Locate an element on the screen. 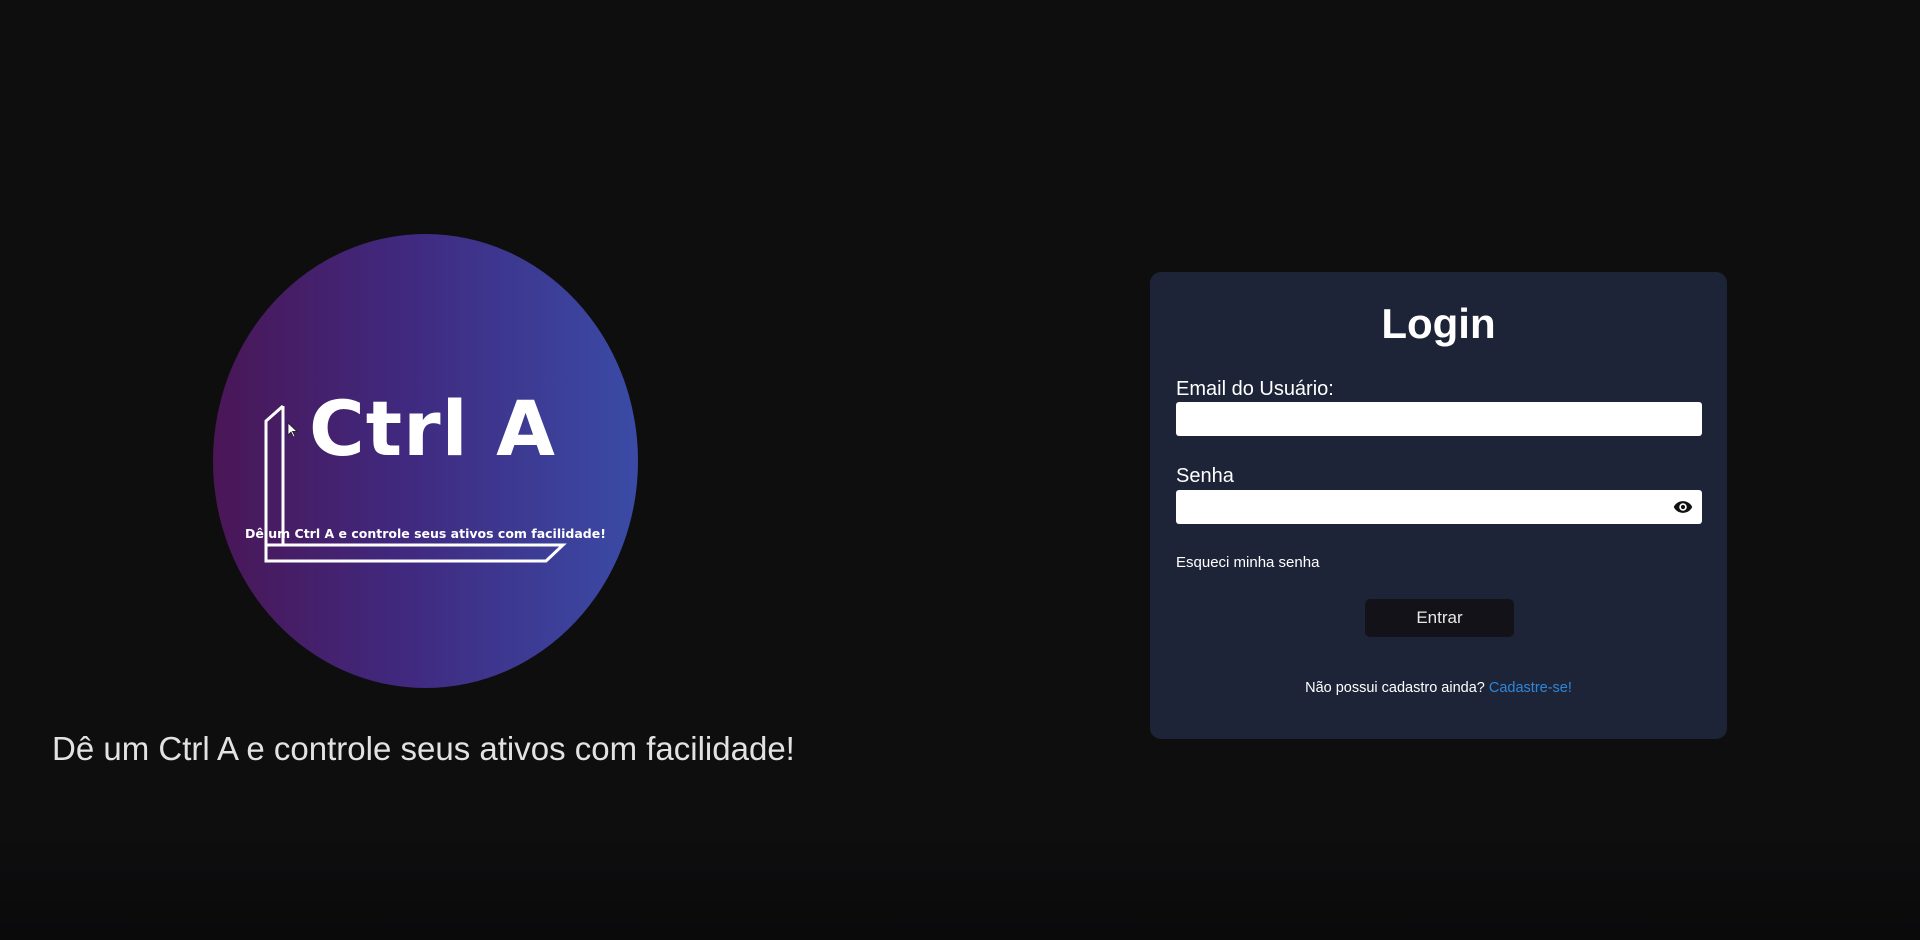 The height and width of the screenshot is (940, 1920). password-field is located at coordinates (1439, 507).